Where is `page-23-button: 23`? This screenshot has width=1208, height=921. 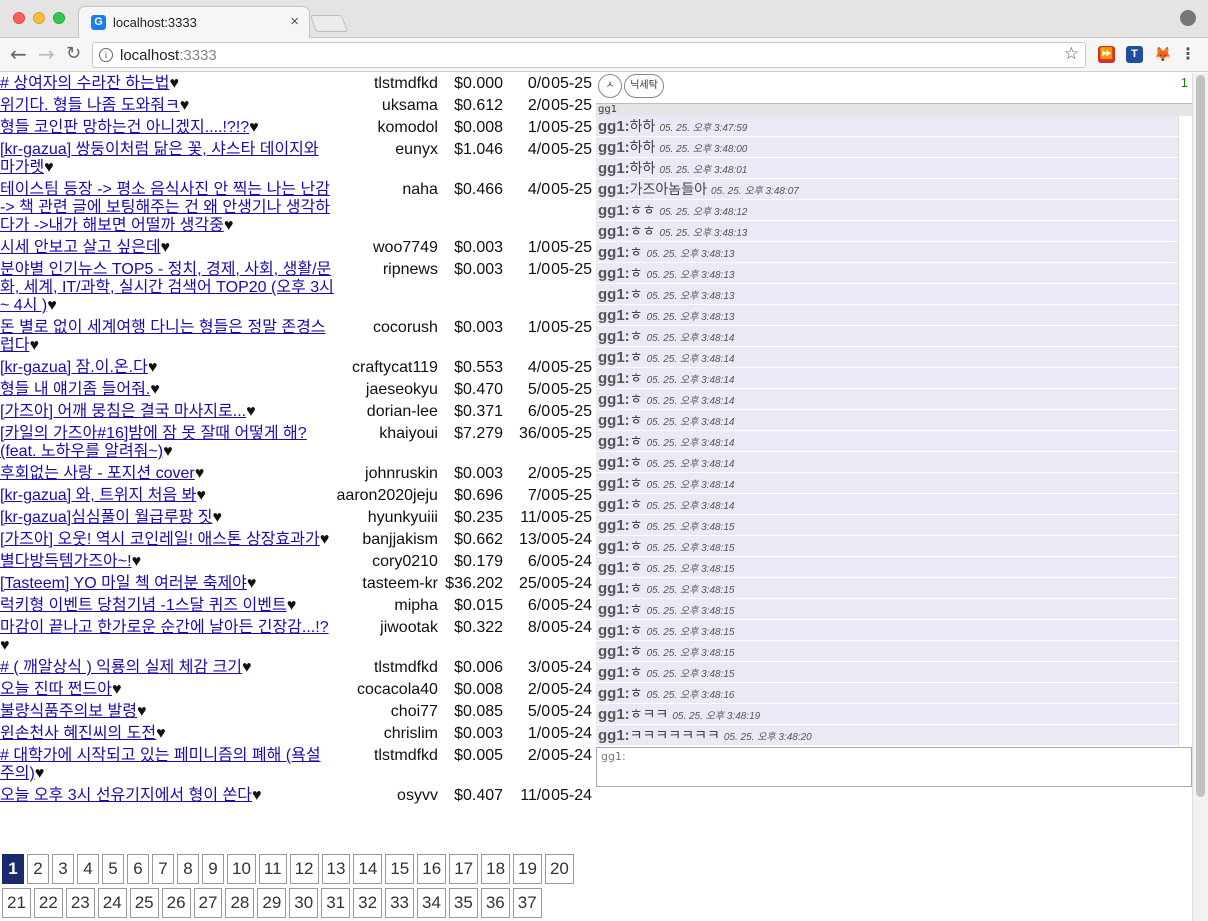
page-23-button: 23 is located at coordinates (80, 903).